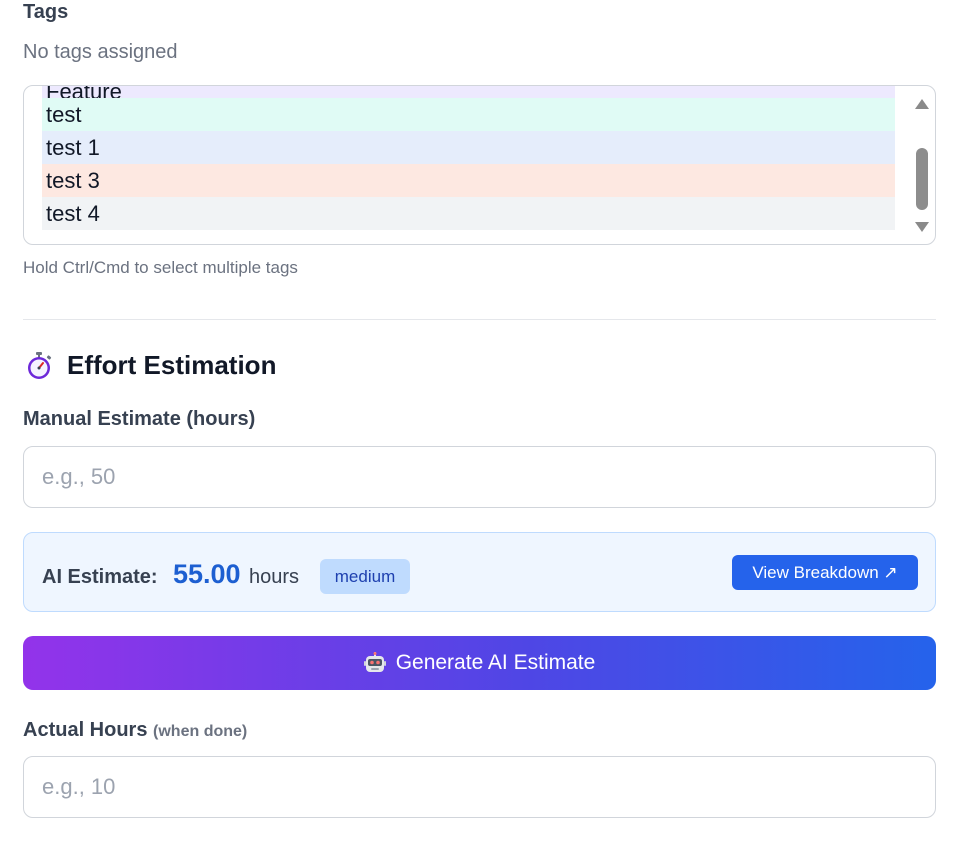 The width and height of the screenshot is (970, 847). What do you see at coordinates (479, 477) in the screenshot?
I see `manual-estimate-input` at bounding box center [479, 477].